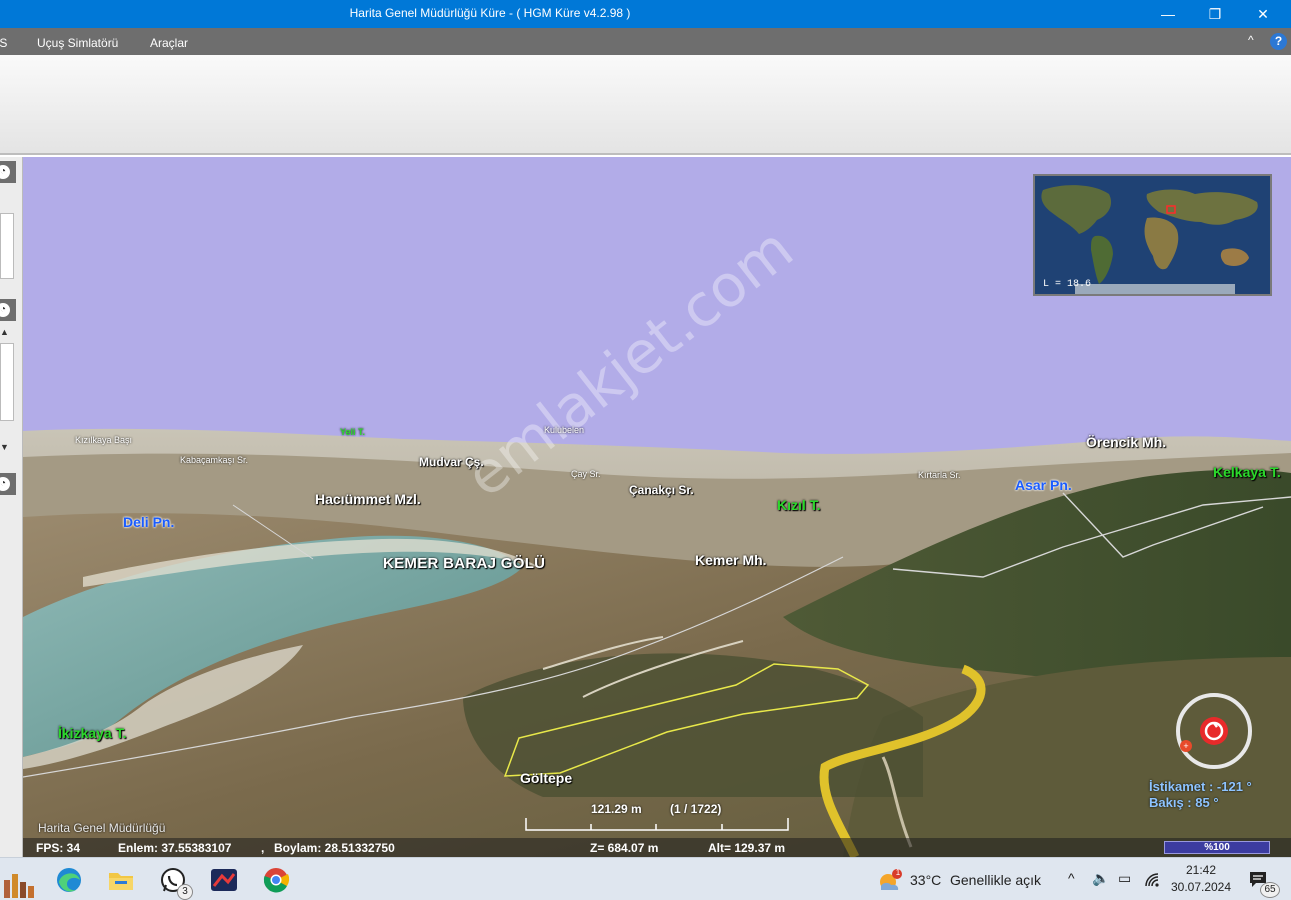 This screenshot has width=1291, height=900. Describe the element at coordinates (1100, 878) in the screenshot. I see `volume-icon: 🔈` at that location.